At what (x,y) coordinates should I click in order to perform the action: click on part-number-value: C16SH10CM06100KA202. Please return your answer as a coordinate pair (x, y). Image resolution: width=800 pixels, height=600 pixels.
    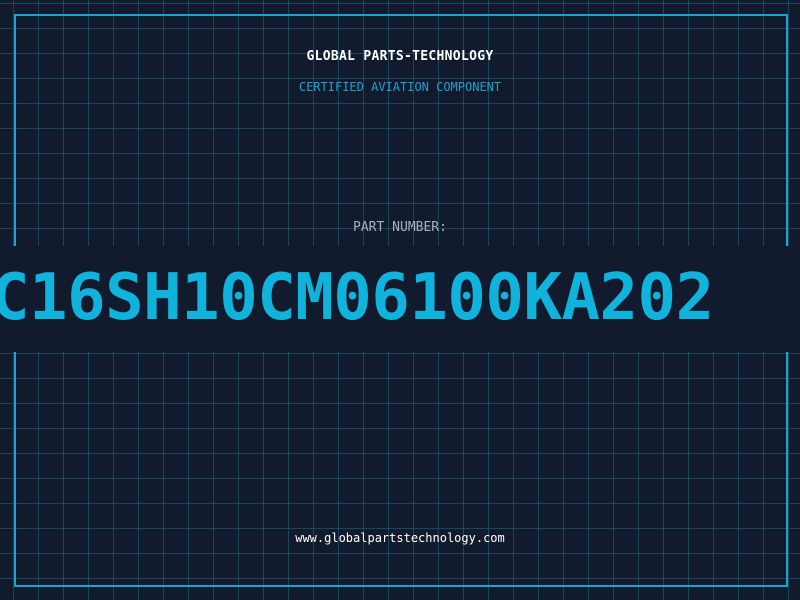
    Looking at the image, I should click on (357, 298).